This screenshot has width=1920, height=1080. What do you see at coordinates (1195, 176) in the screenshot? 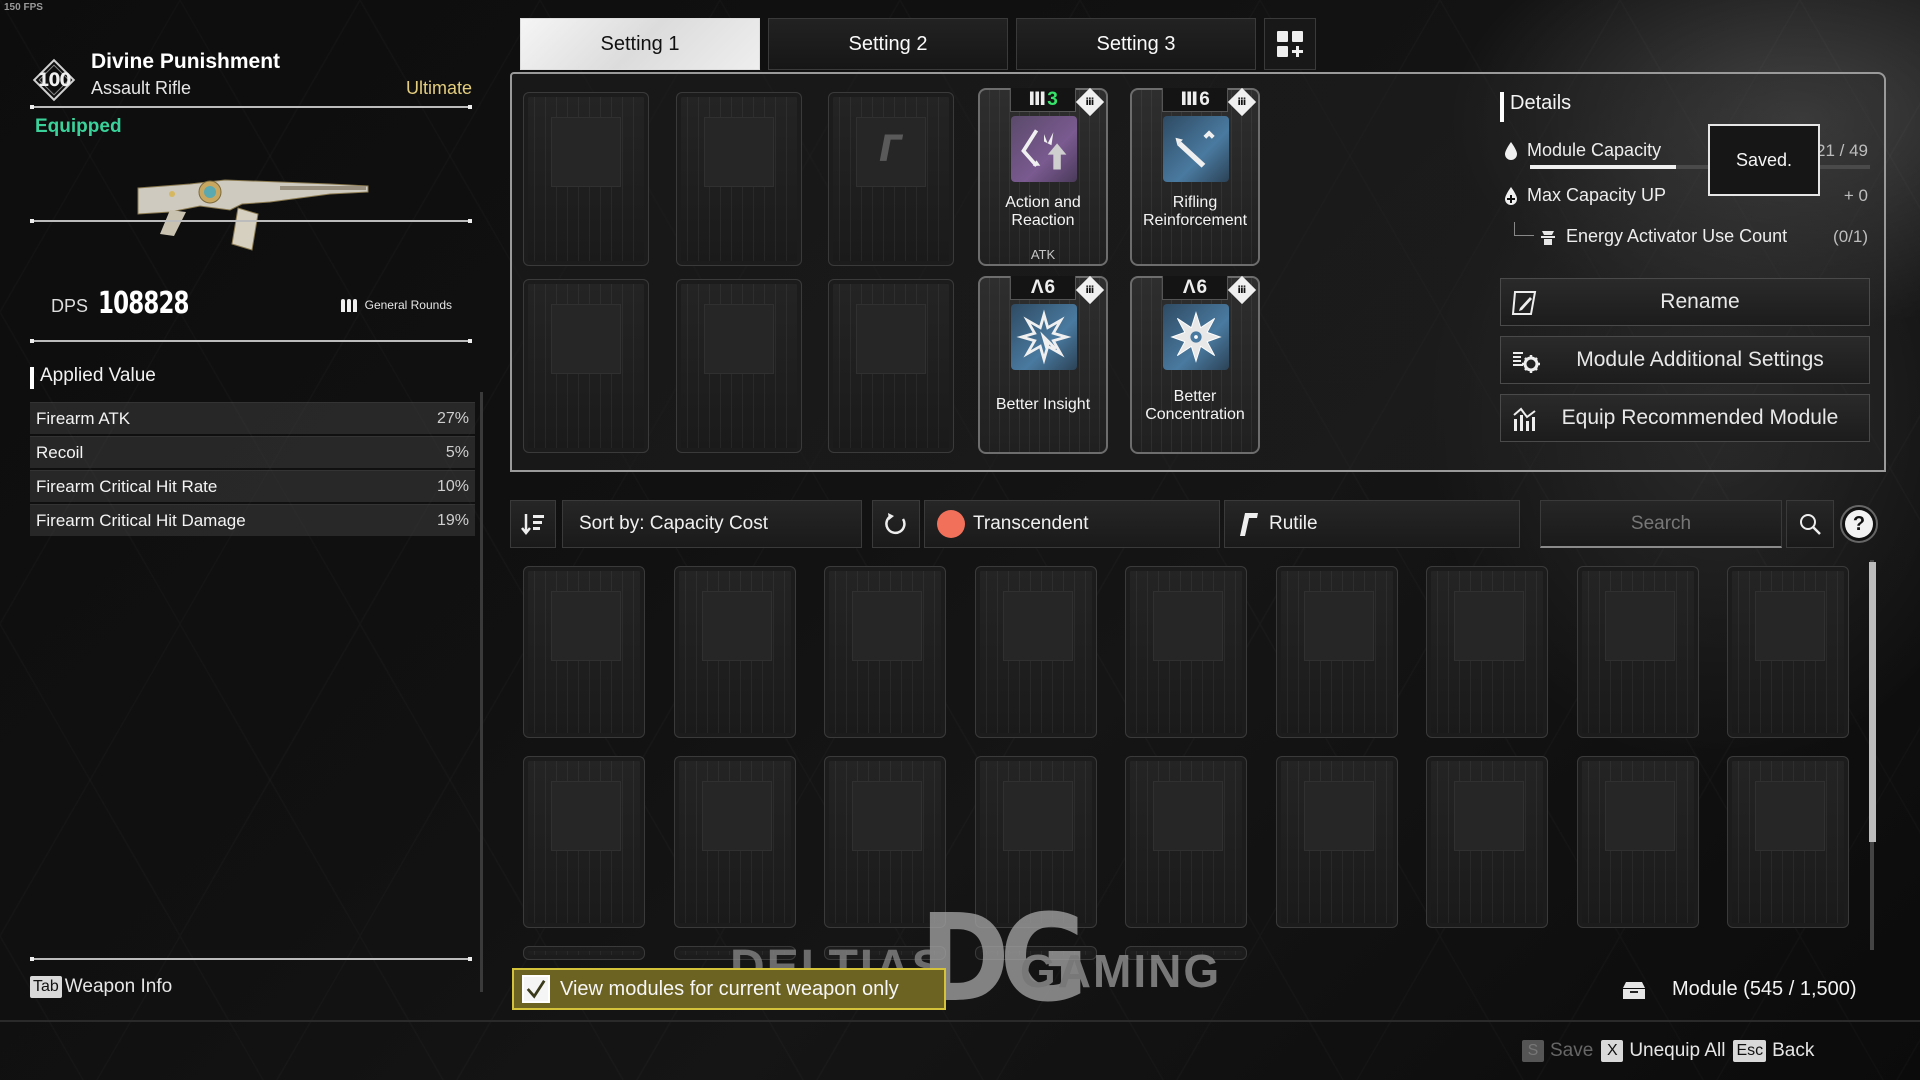
I see `equipped-module: Ⅲ 6 ⅲ Rifling Reinforcement` at bounding box center [1195, 176].